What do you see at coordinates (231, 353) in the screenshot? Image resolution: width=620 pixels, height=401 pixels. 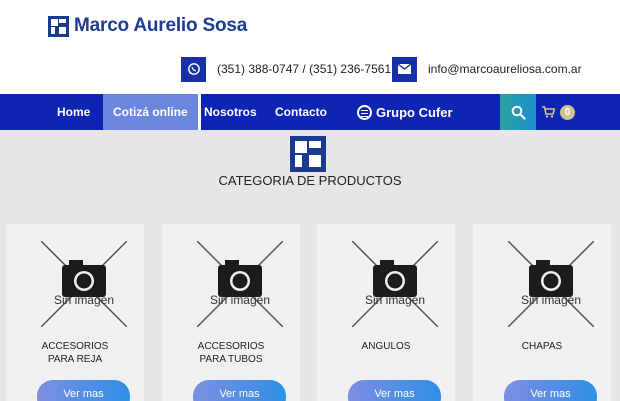 I see `product-name: ACCESORIOS PARA TUBOS` at bounding box center [231, 353].